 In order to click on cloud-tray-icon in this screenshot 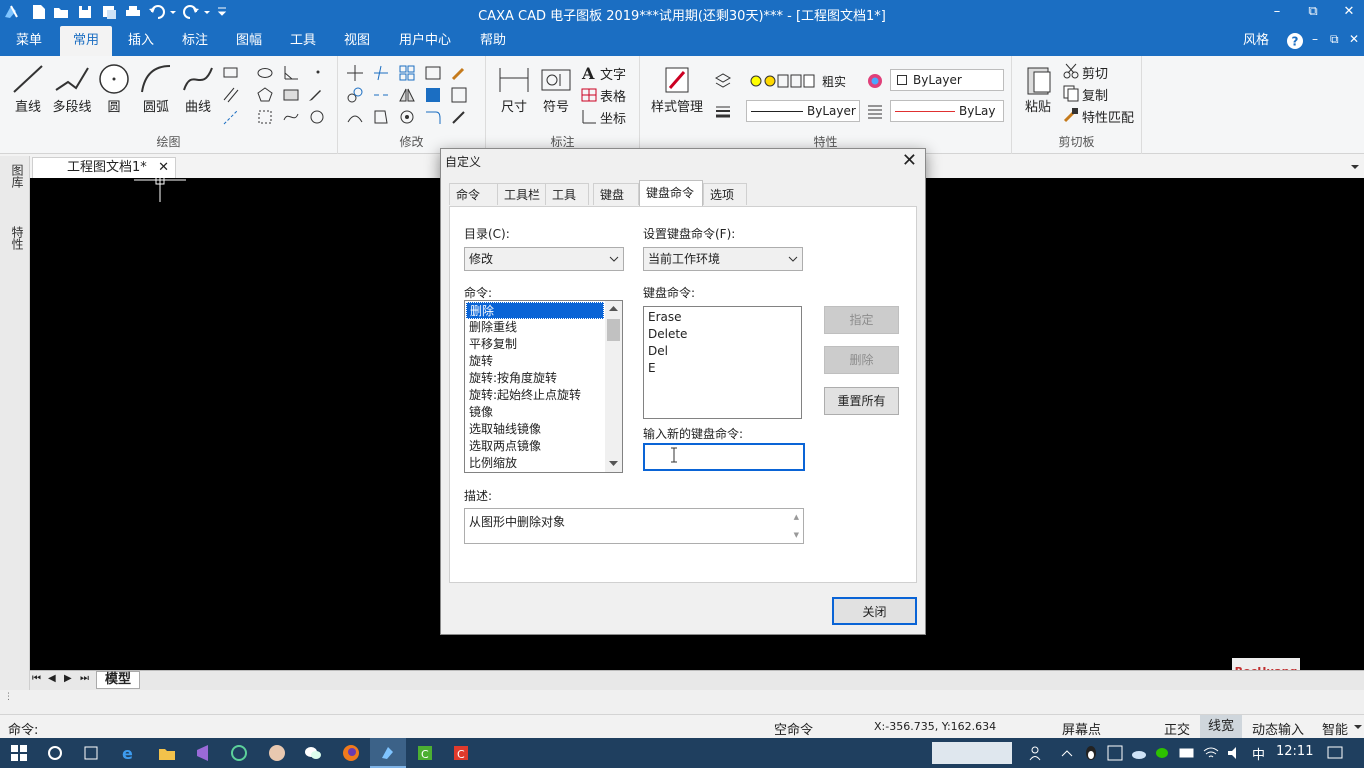, I will do `click(1139, 753)`.